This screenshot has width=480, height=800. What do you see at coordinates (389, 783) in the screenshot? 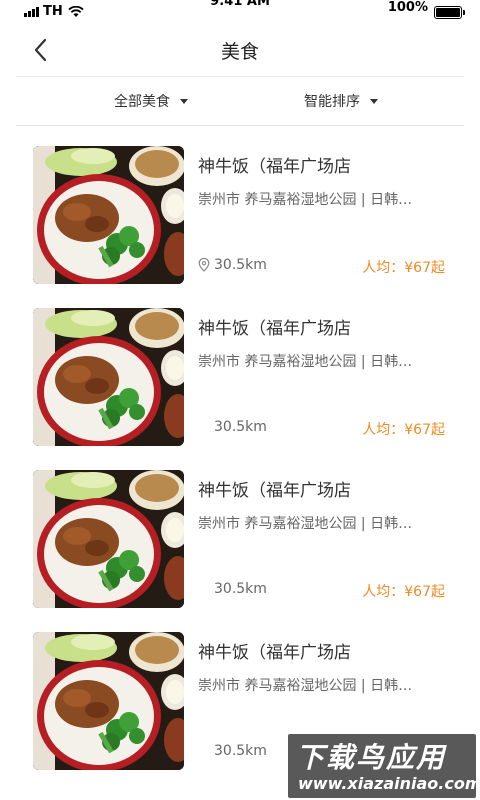
I see `watermark-url: www.xiazainiao.com` at bounding box center [389, 783].